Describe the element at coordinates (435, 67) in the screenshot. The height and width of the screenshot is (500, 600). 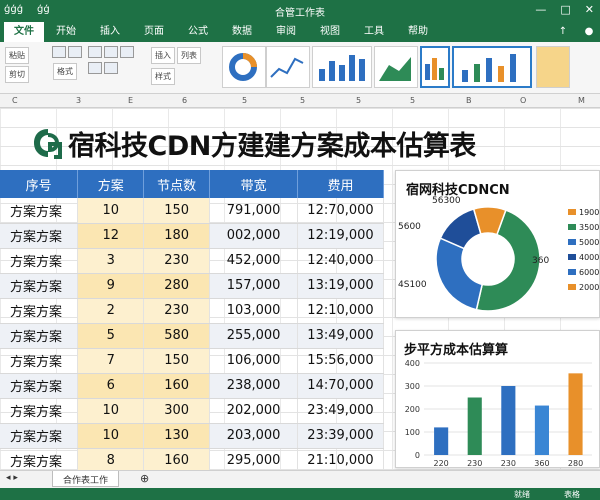
I see `chart-thumb-selected` at that location.